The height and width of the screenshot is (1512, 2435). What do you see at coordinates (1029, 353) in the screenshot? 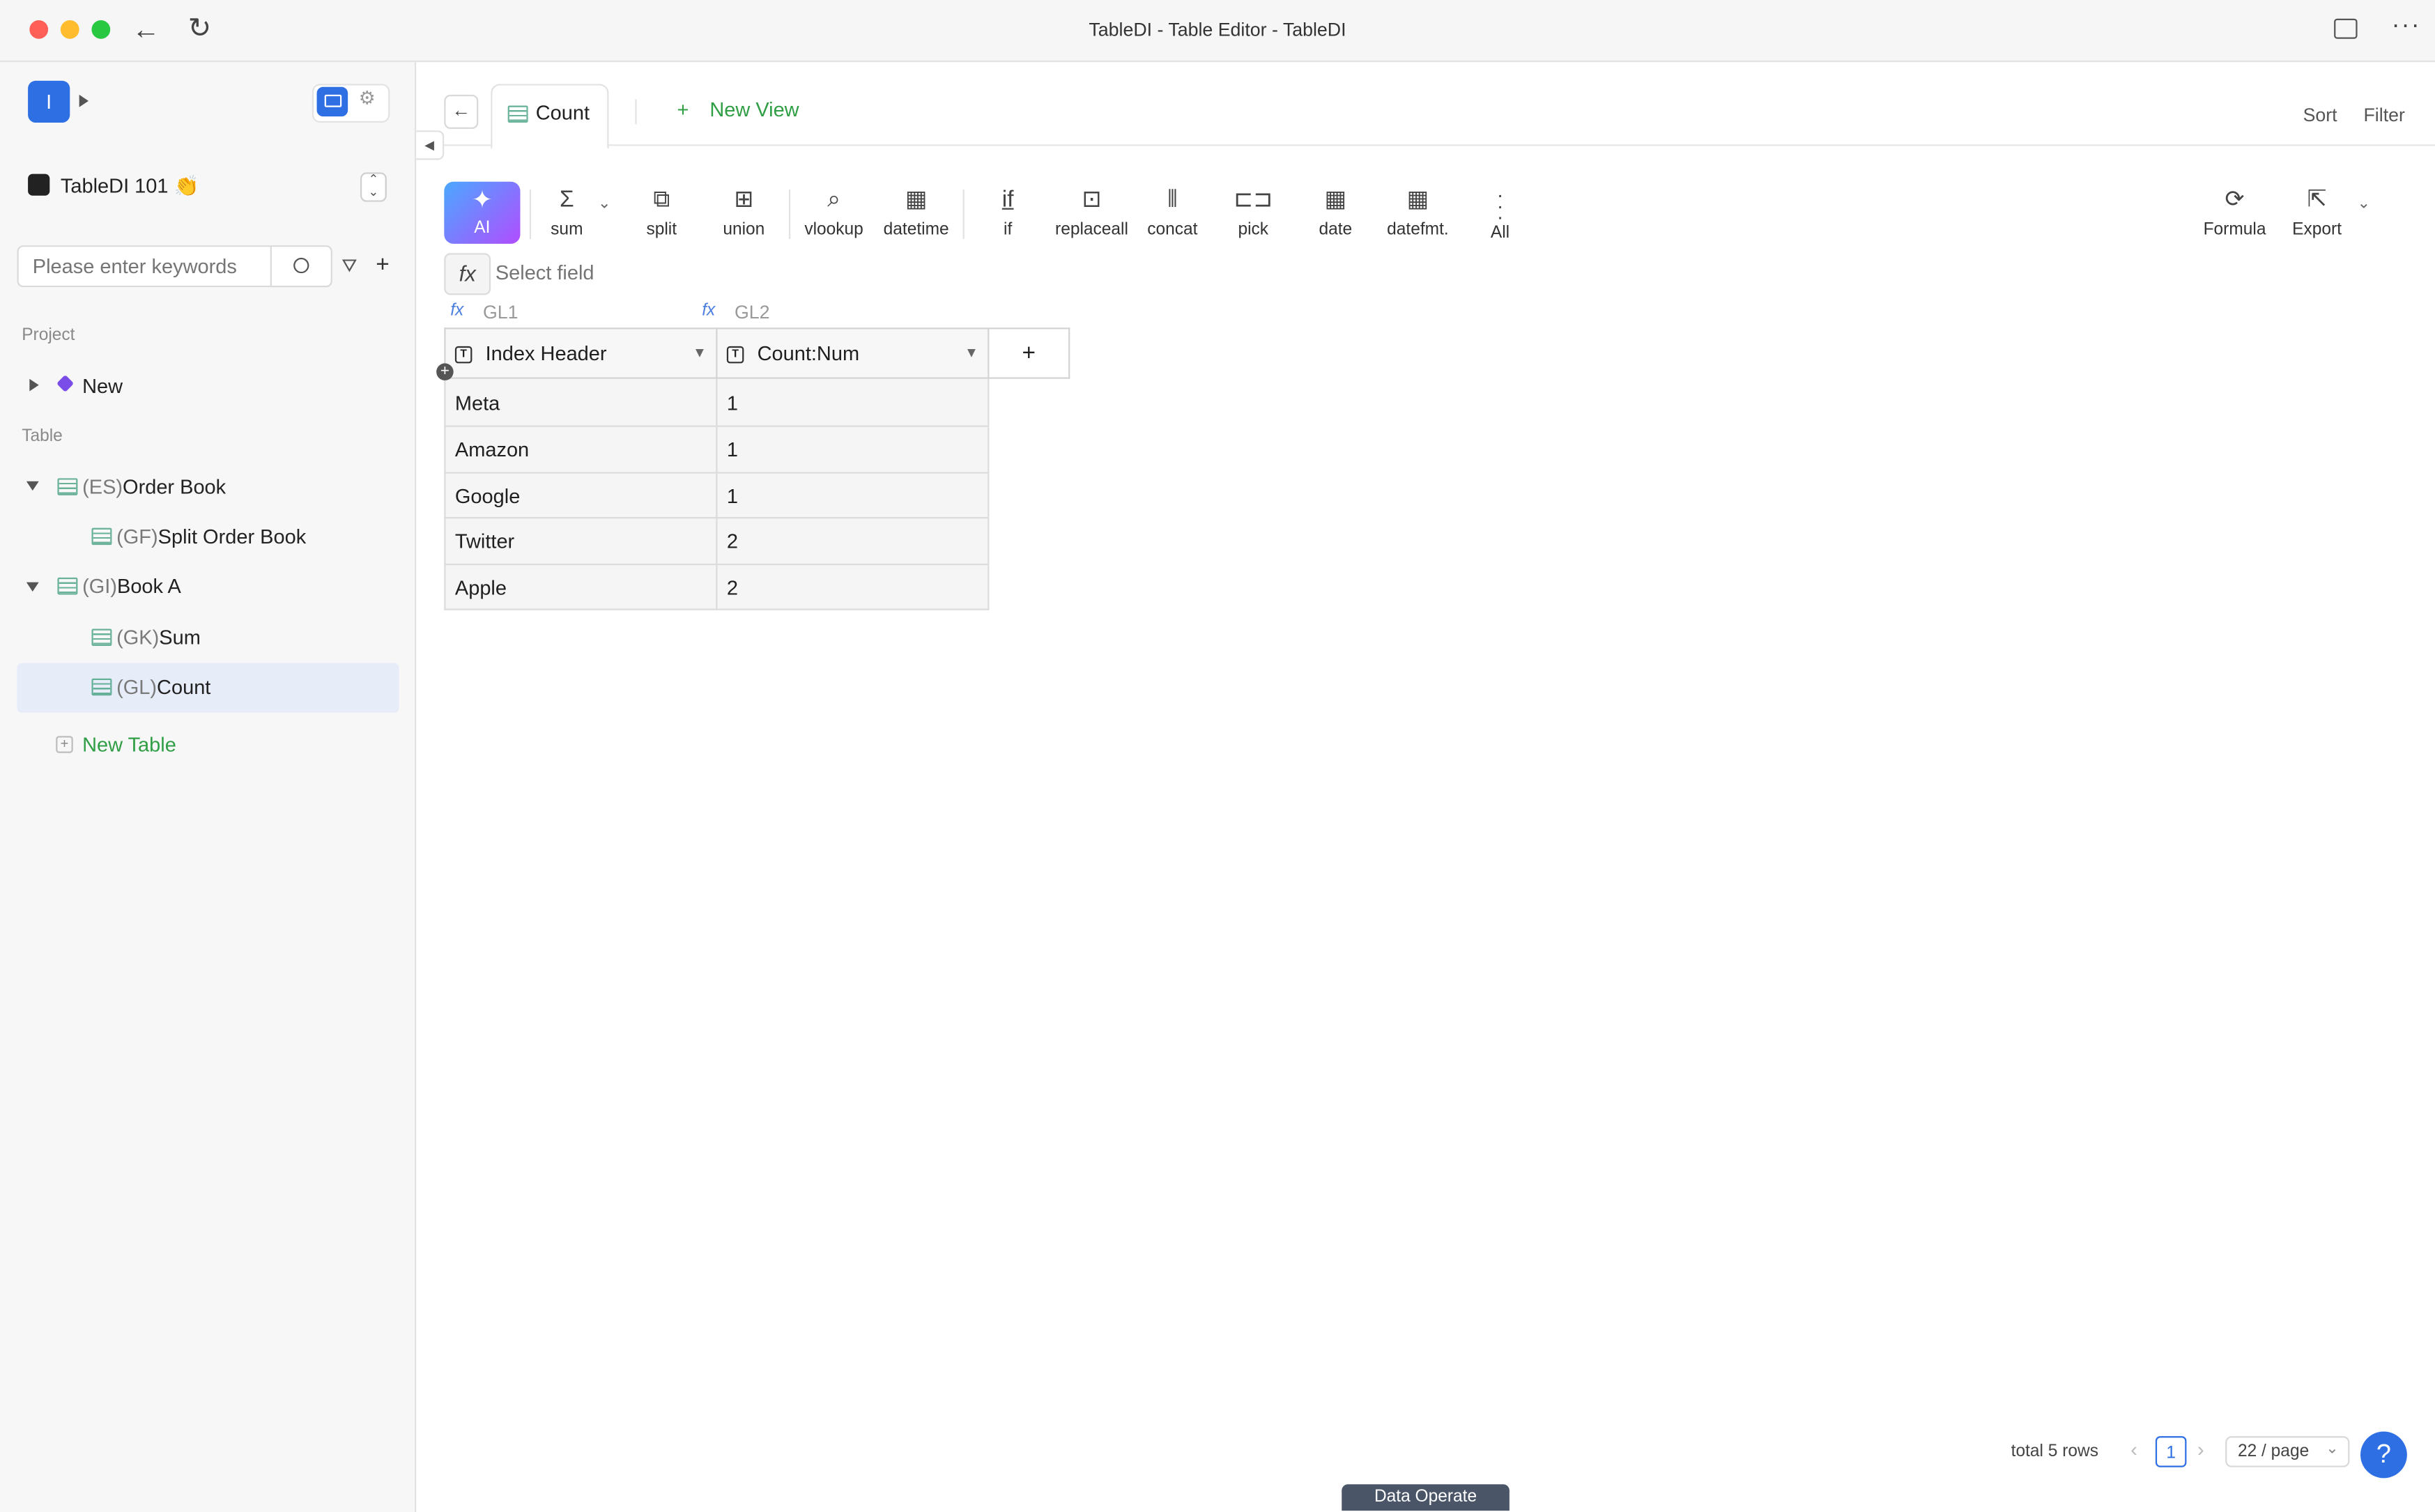
I see `add-column-button: +` at bounding box center [1029, 353].